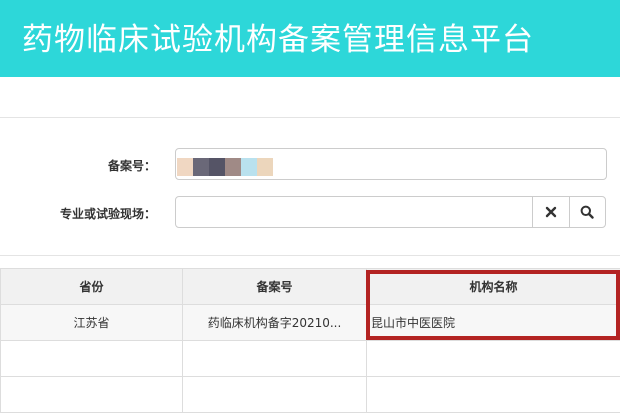 The height and width of the screenshot is (413, 620). What do you see at coordinates (93, 213) in the screenshot?
I see `specialty-label: 专业或试验现场：` at bounding box center [93, 213].